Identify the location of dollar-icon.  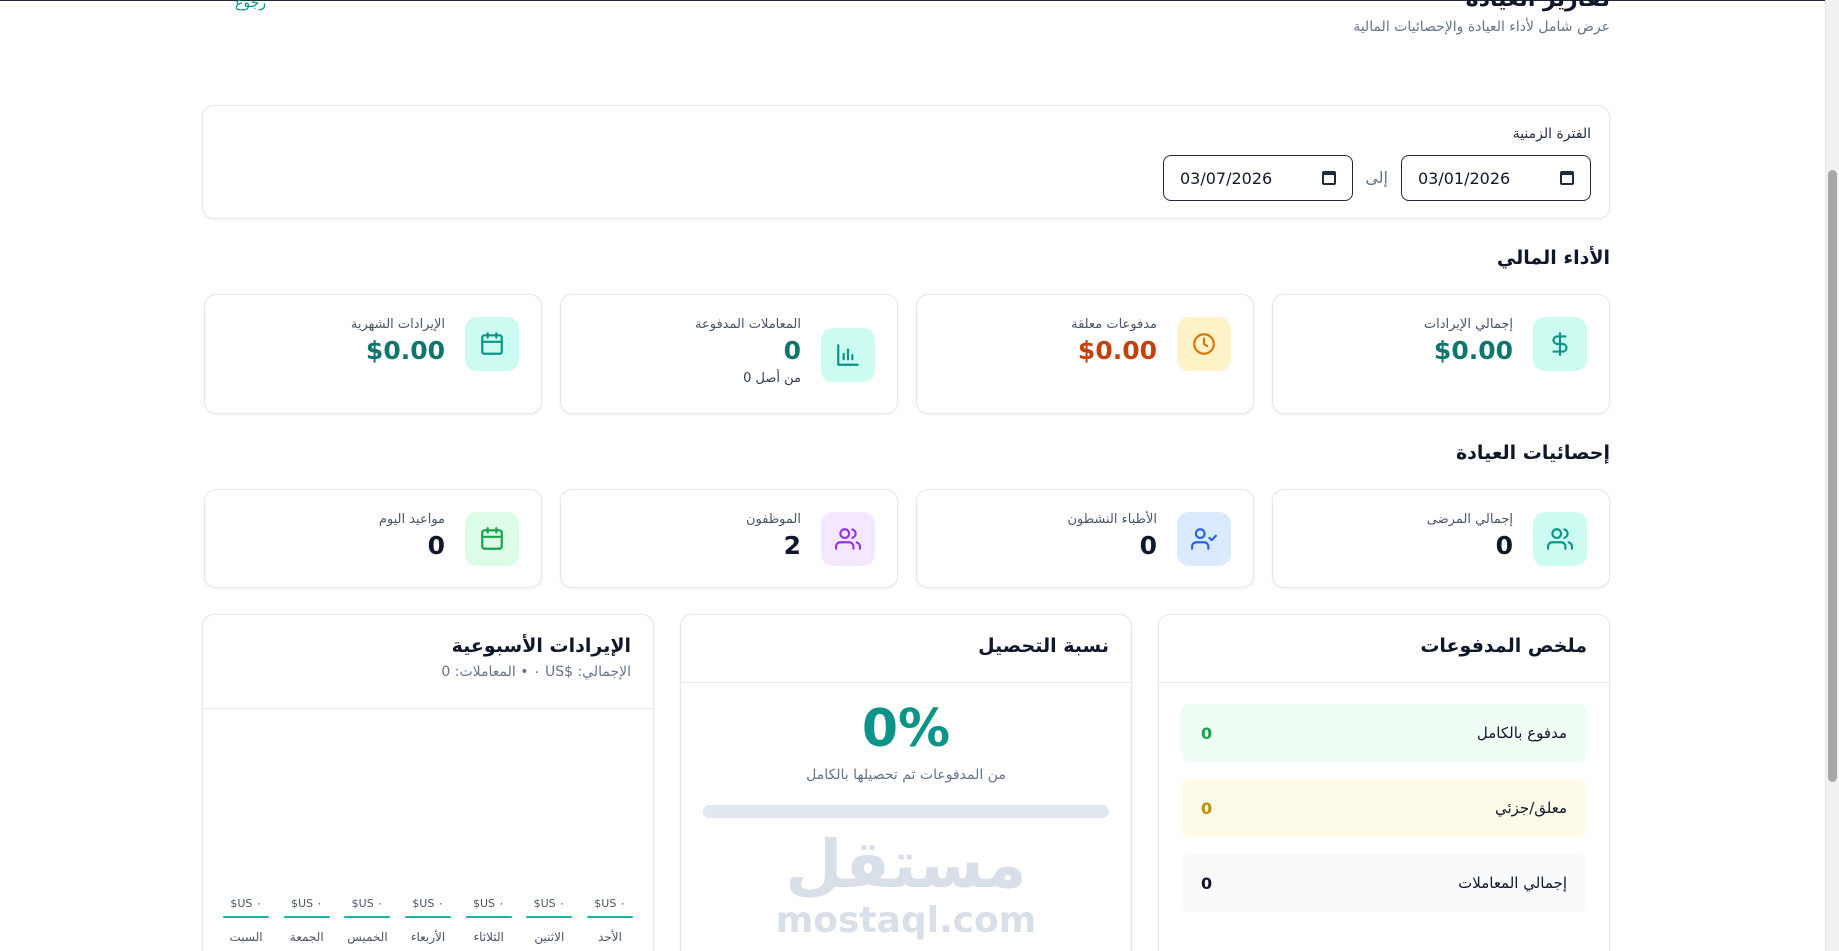
(1560, 344).